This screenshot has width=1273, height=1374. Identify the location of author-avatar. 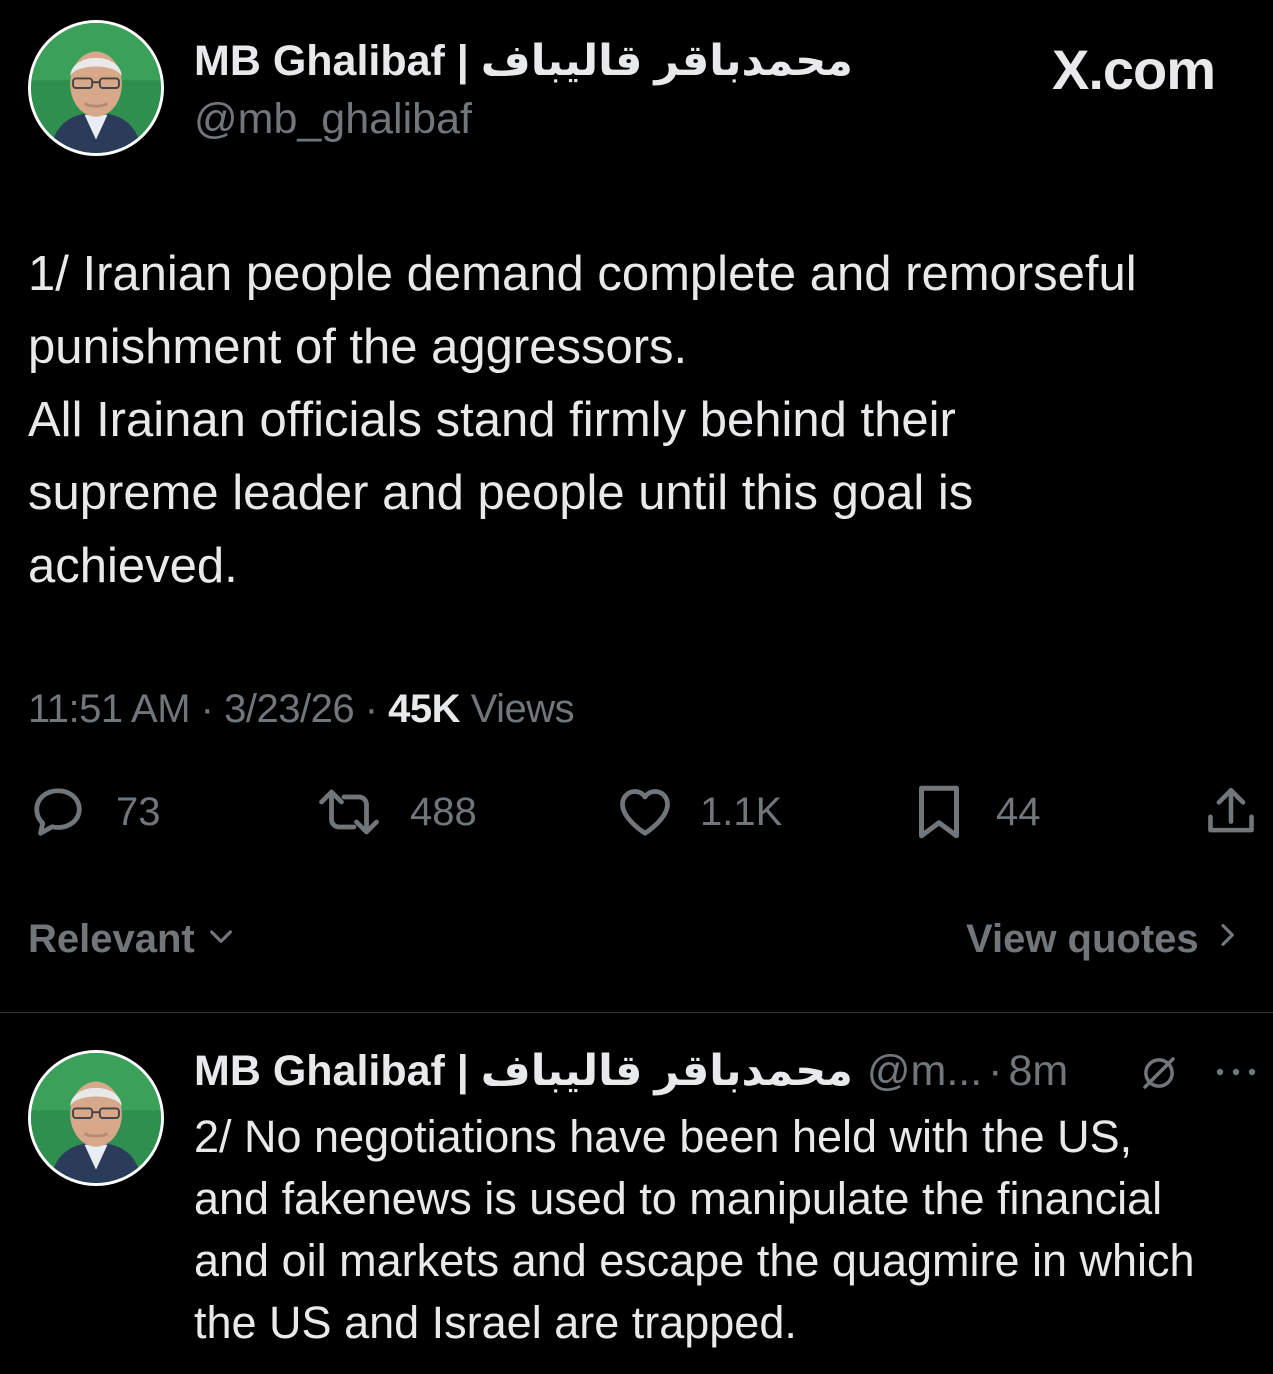
(96, 88).